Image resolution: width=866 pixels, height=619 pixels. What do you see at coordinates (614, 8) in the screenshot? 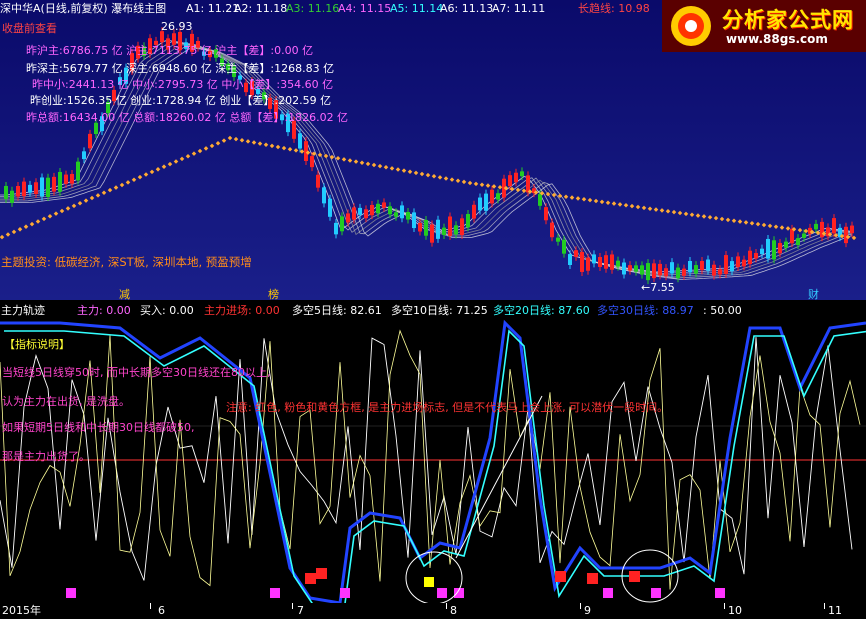
I see `ma-readout: 长趋线: 10.98` at bounding box center [614, 8].